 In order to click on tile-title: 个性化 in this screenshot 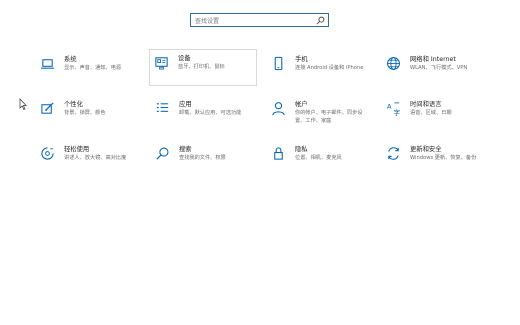, I will do `click(73, 104)`.